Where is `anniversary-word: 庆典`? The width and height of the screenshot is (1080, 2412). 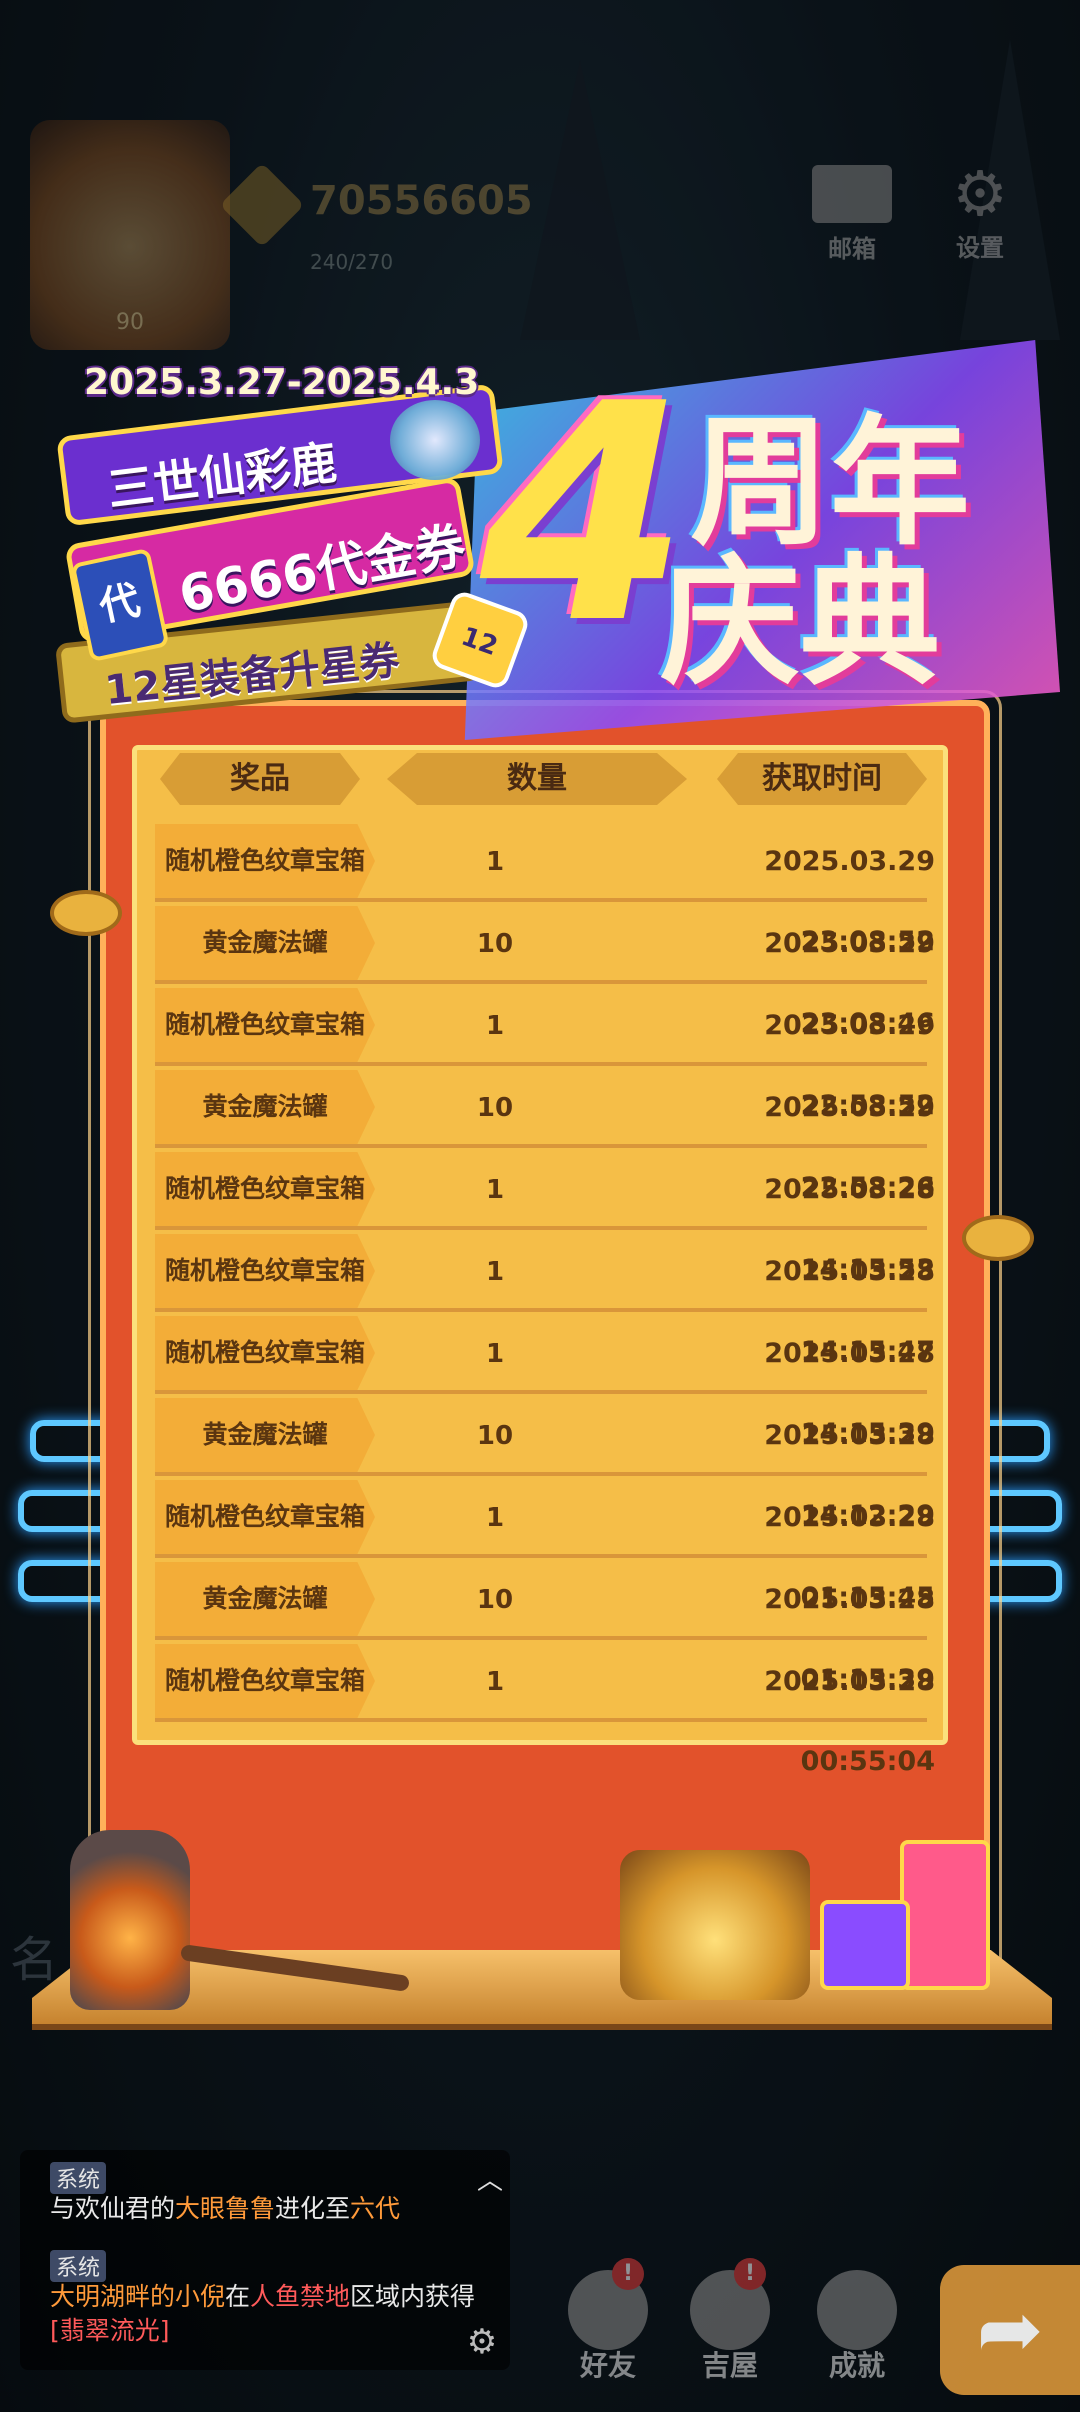 anniversary-word: 庆典 is located at coordinates (800, 623).